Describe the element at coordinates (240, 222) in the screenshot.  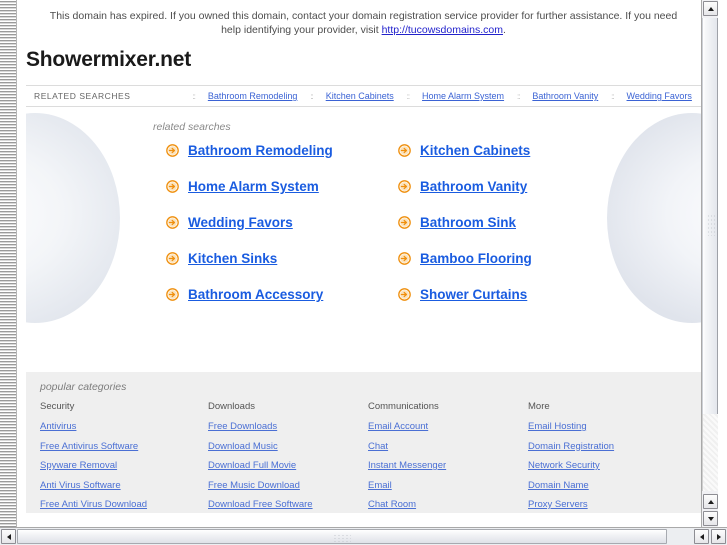
I see `related-link-wedding-favors: Wedding Favors` at that location.